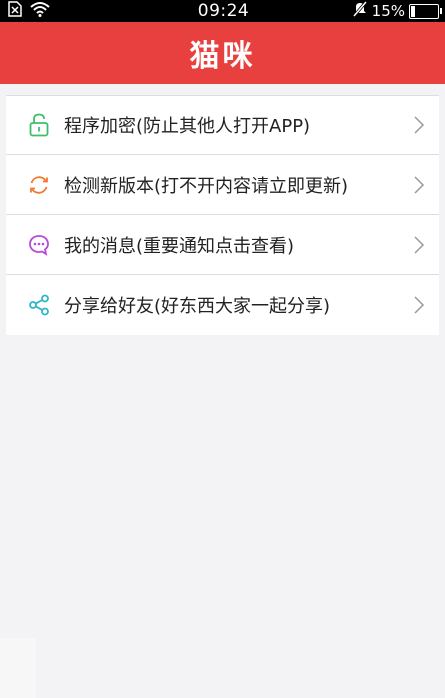 The height and width of the screenshot is (698, 445). Describe the element at coordinates (388, 11) in the screenshot. I see `battery-percent: 15%` at that location.